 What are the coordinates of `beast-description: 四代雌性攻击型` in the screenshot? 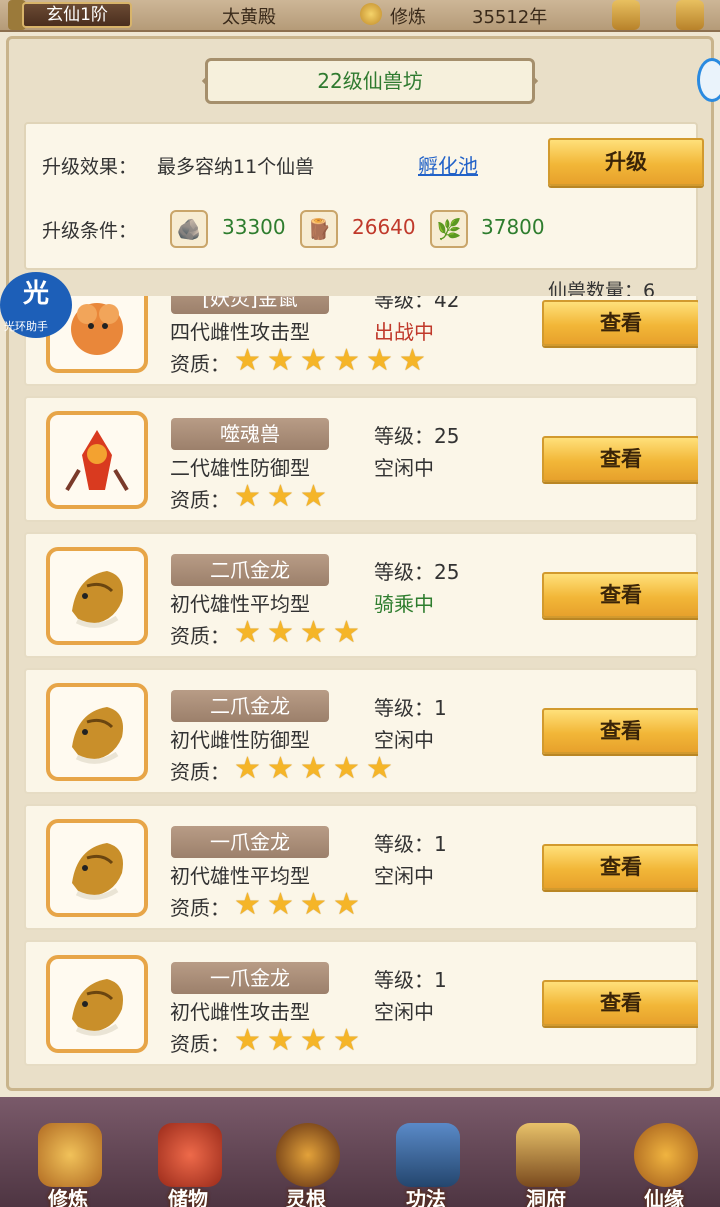 It's located at (240, 332).